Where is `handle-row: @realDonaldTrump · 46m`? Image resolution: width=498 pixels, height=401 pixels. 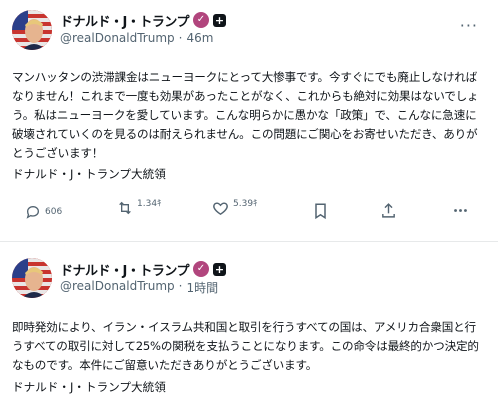 handle-row: @realDonaldTrump · 46m is located at coordinates (136, 38).